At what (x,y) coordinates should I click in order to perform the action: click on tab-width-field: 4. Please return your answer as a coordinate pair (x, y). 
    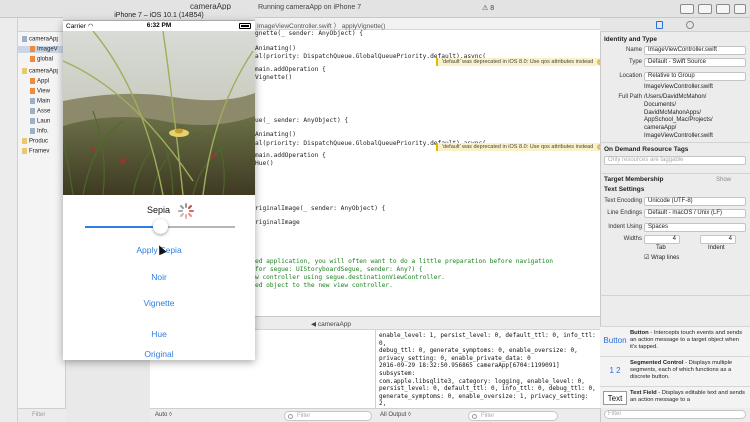
    Looking at the image, I should click on (662, 239).